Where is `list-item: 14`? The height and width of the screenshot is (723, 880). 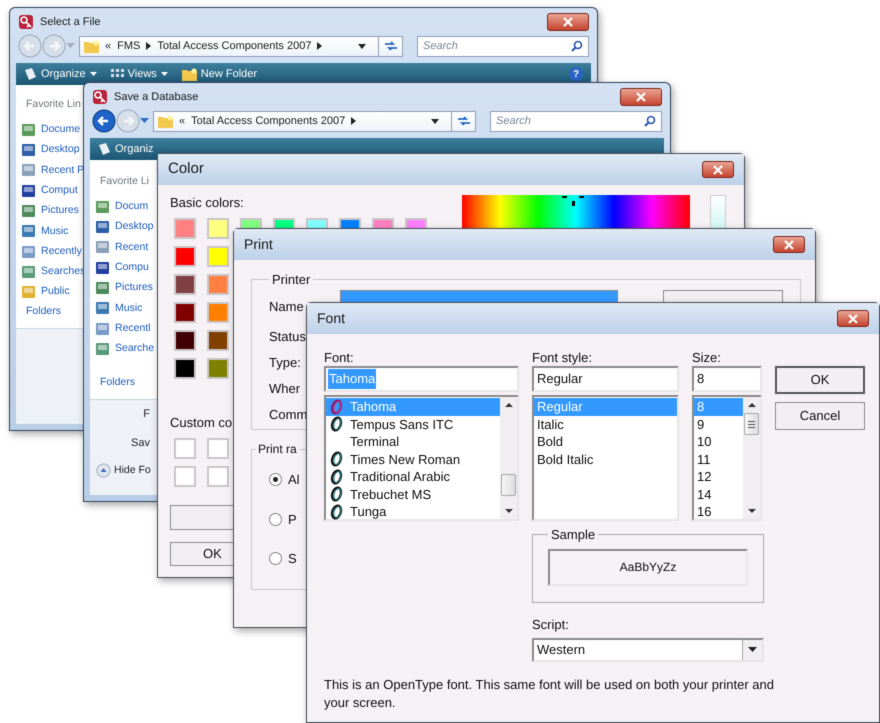
list-item: 14 is located at coordinates (718, 494).